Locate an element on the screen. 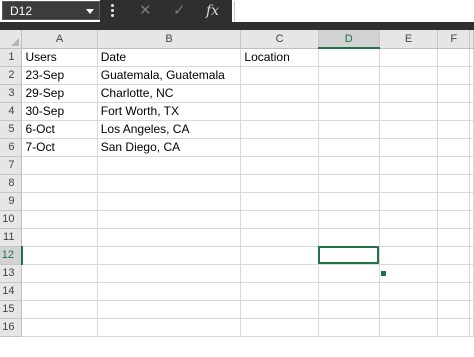 The height and width of the screenshot is (357, 474). insert-function-icon: fx is located at coordinates (212, 11).